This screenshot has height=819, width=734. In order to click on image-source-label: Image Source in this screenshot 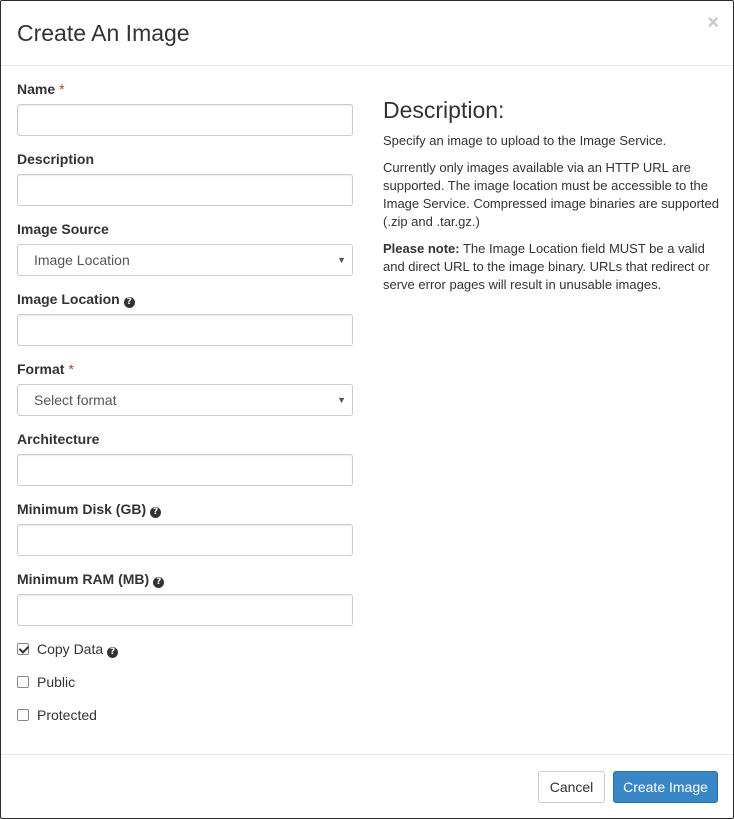, I will do `click(63, 229)`.